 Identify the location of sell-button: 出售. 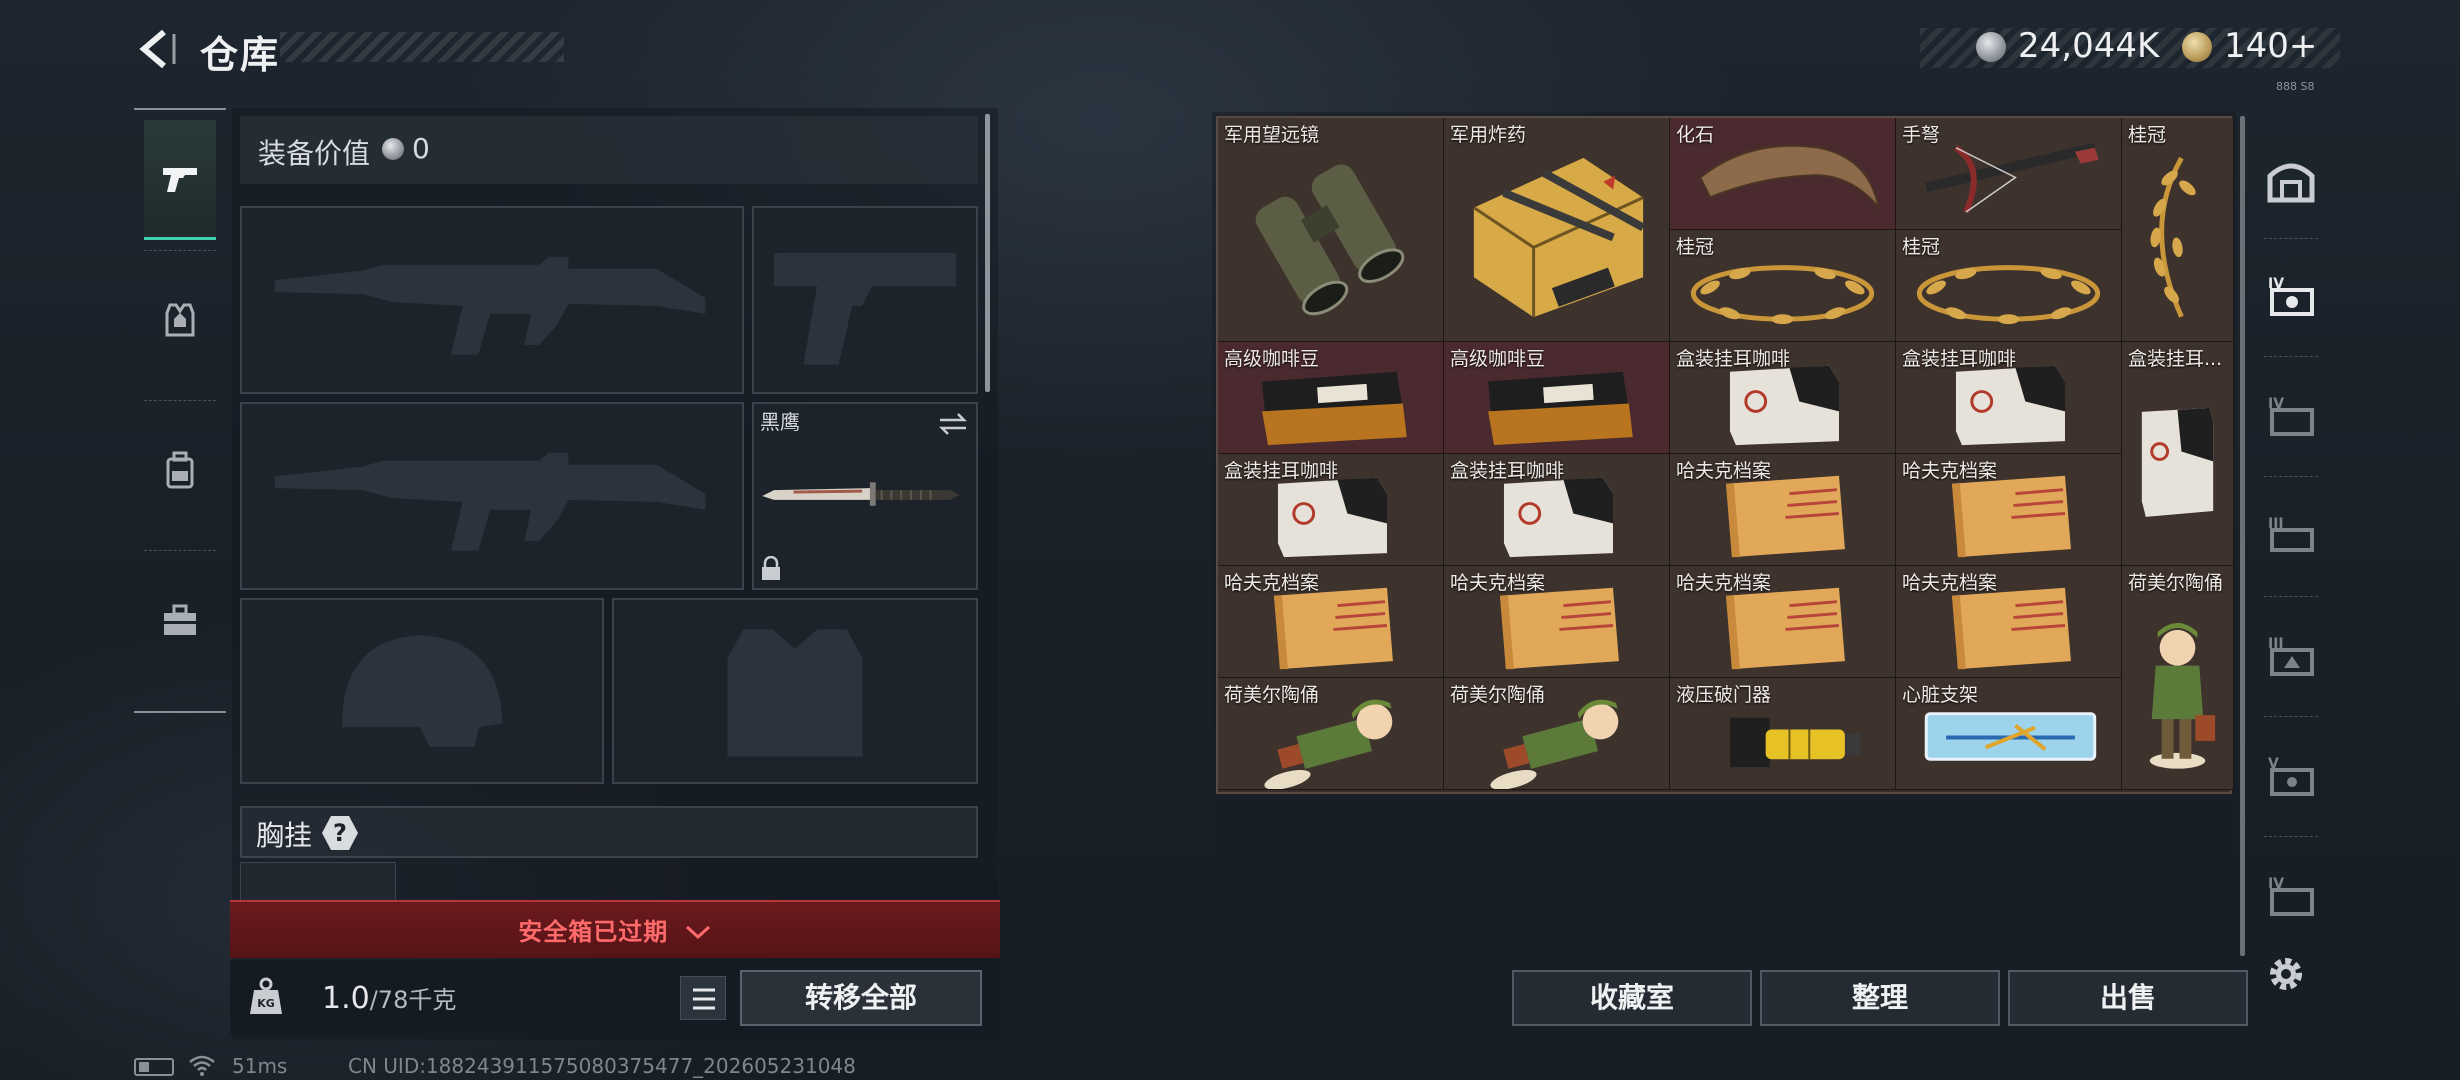
(2128, 998).